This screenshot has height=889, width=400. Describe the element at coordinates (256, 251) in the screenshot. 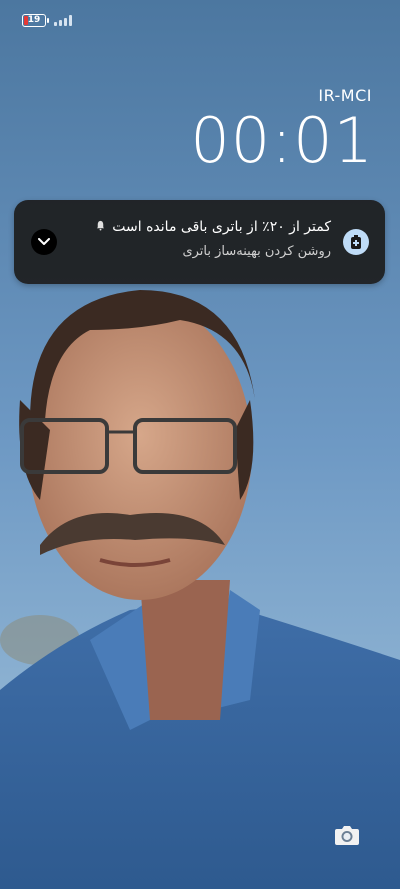

I see `notification-subtitle: روشن کردن بهینه‌ساز باتری` at that location.